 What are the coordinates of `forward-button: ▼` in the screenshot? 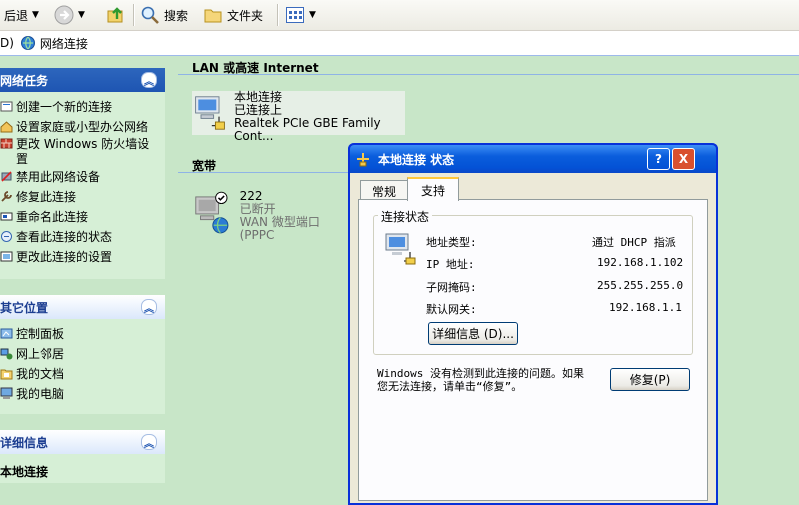 It's located at (69, 15).